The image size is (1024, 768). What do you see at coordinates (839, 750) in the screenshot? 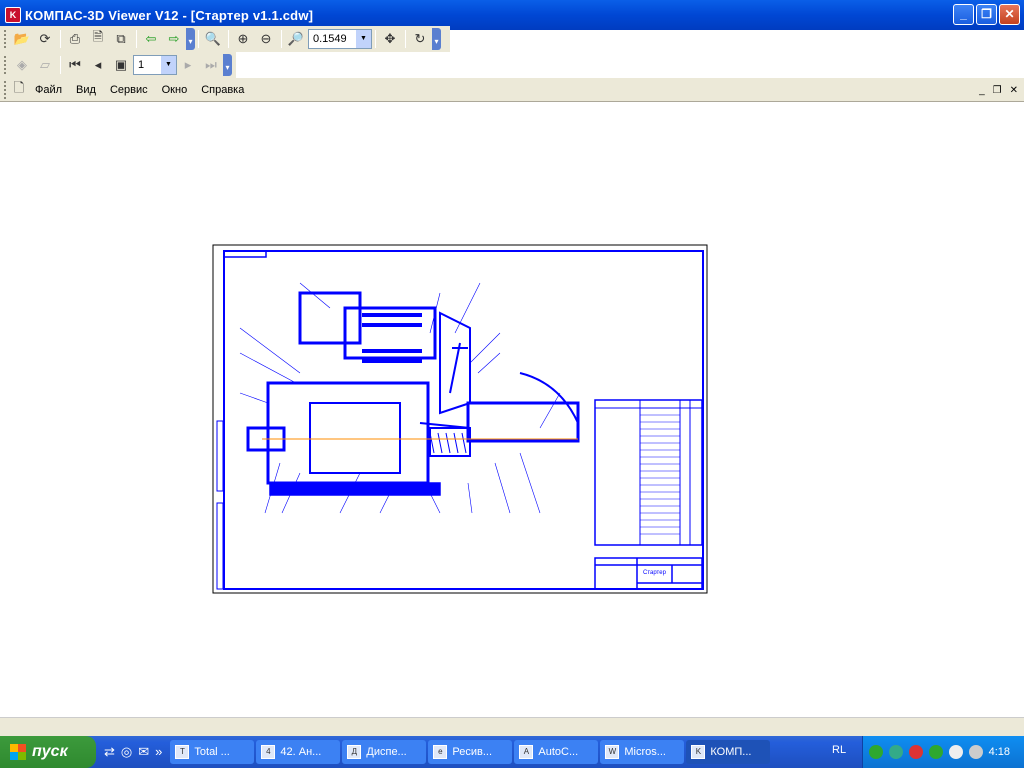
I see `language-indicator: RL` at bounding box center [839, 750].